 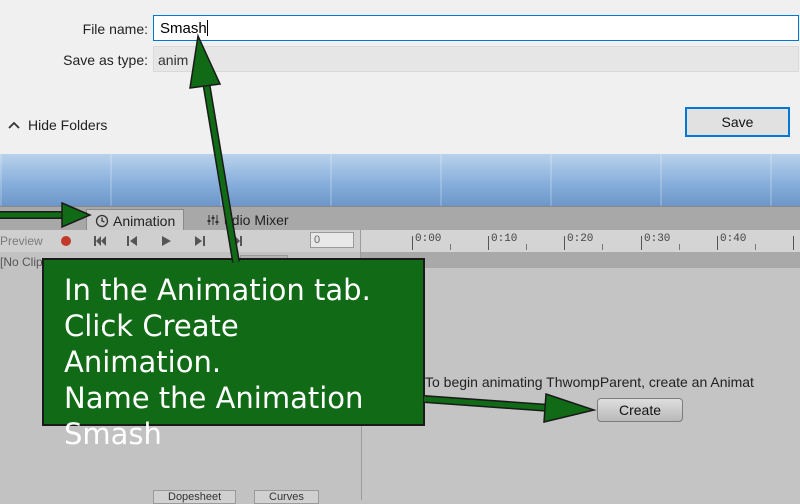 What do you see at coordinates (657, 239) in the screenshot?
I see `tick-label: 0:30` at bounding box center [657, 239].